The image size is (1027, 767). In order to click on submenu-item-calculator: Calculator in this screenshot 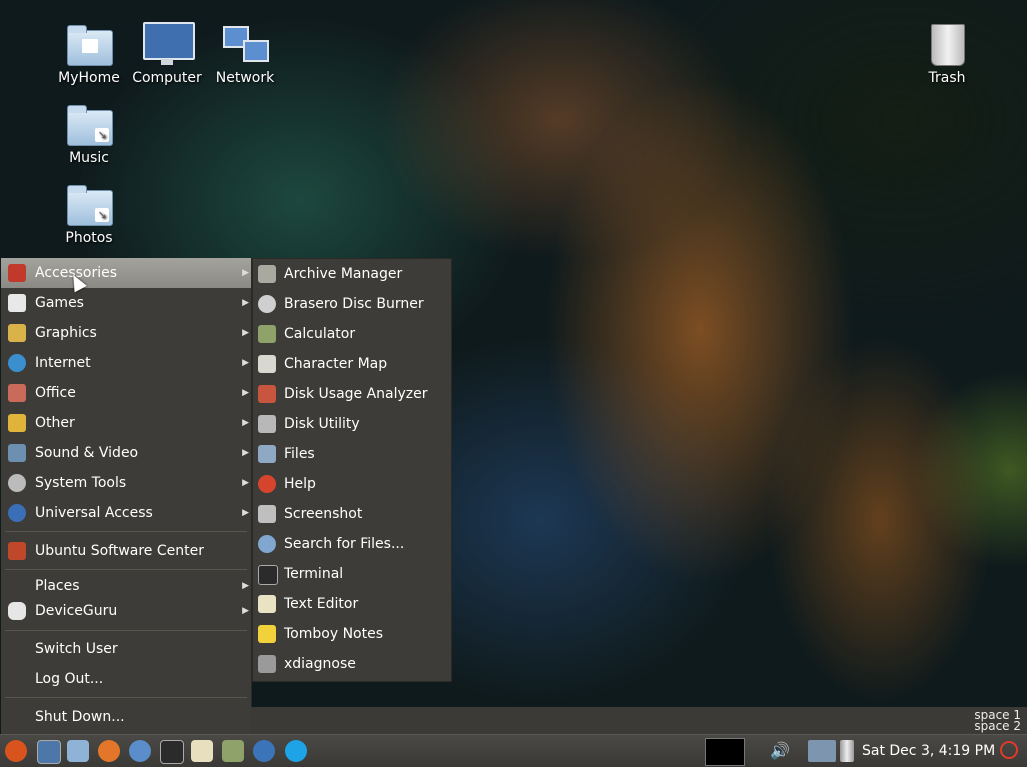, I will do `click(352, 334)`.